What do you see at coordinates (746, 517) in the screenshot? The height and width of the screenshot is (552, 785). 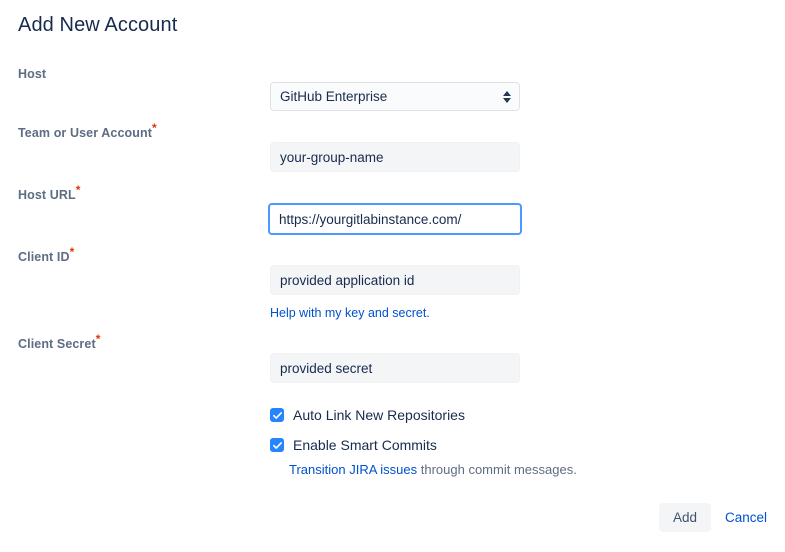 I see `cancel-link: Cancel` at bounding box center [746, 517].